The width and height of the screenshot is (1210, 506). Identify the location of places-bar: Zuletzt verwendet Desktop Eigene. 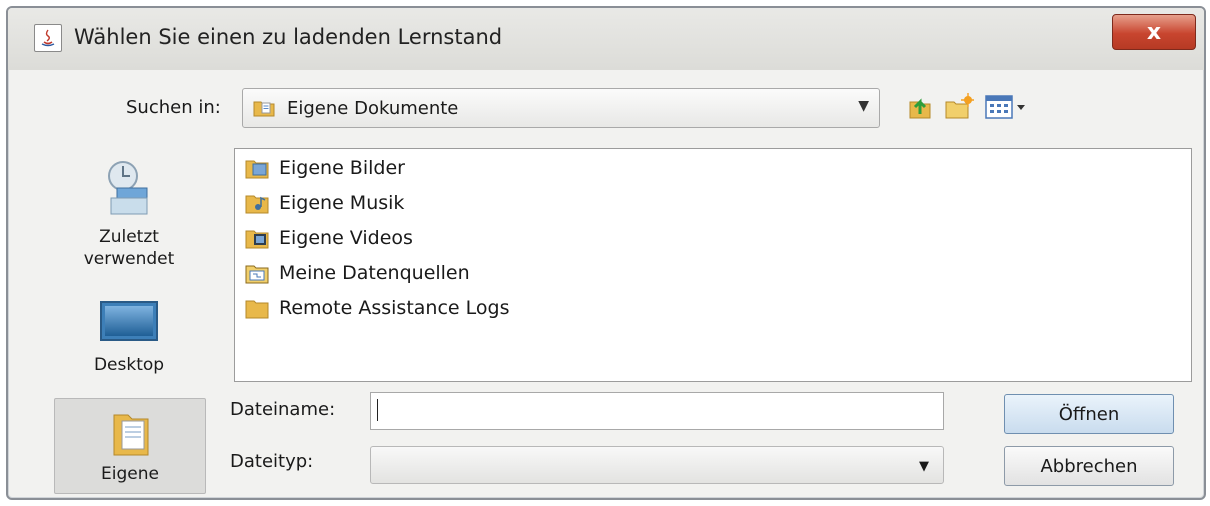
(130, 320).